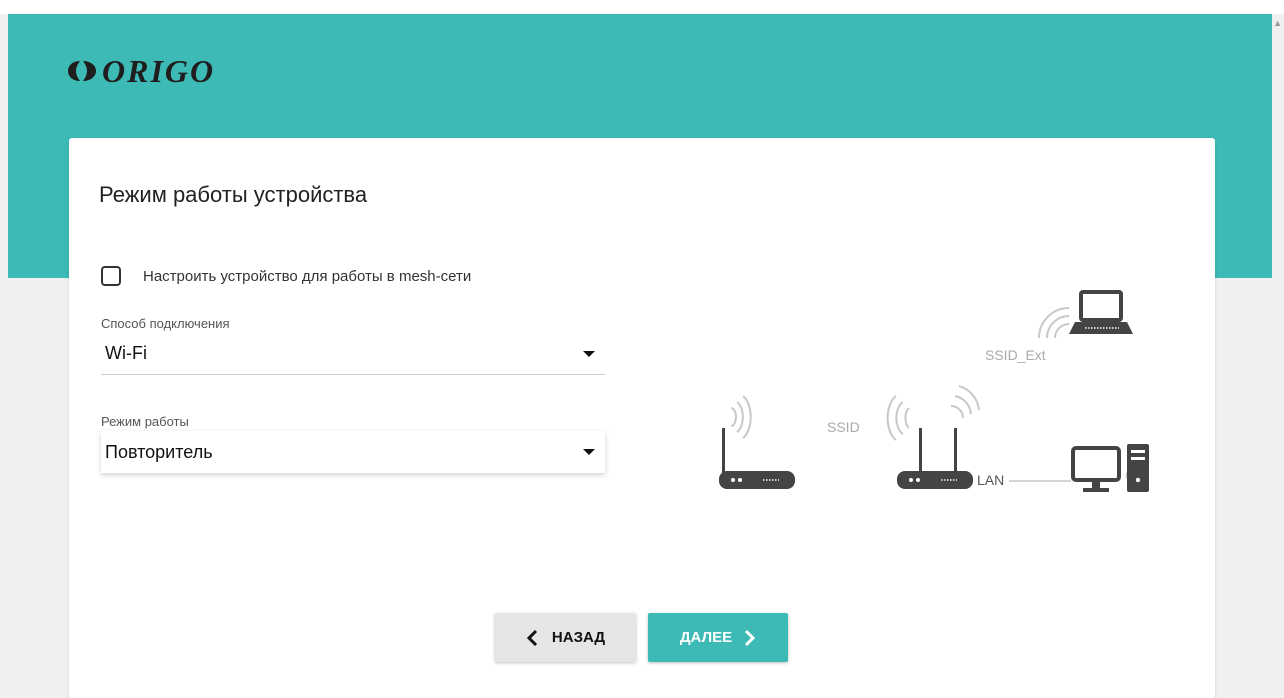 This screenshot has height=698, width=1284. Describe the element at coordinates (843, 427) in the screenshot. I see `ssid-label: SSID` at that location.